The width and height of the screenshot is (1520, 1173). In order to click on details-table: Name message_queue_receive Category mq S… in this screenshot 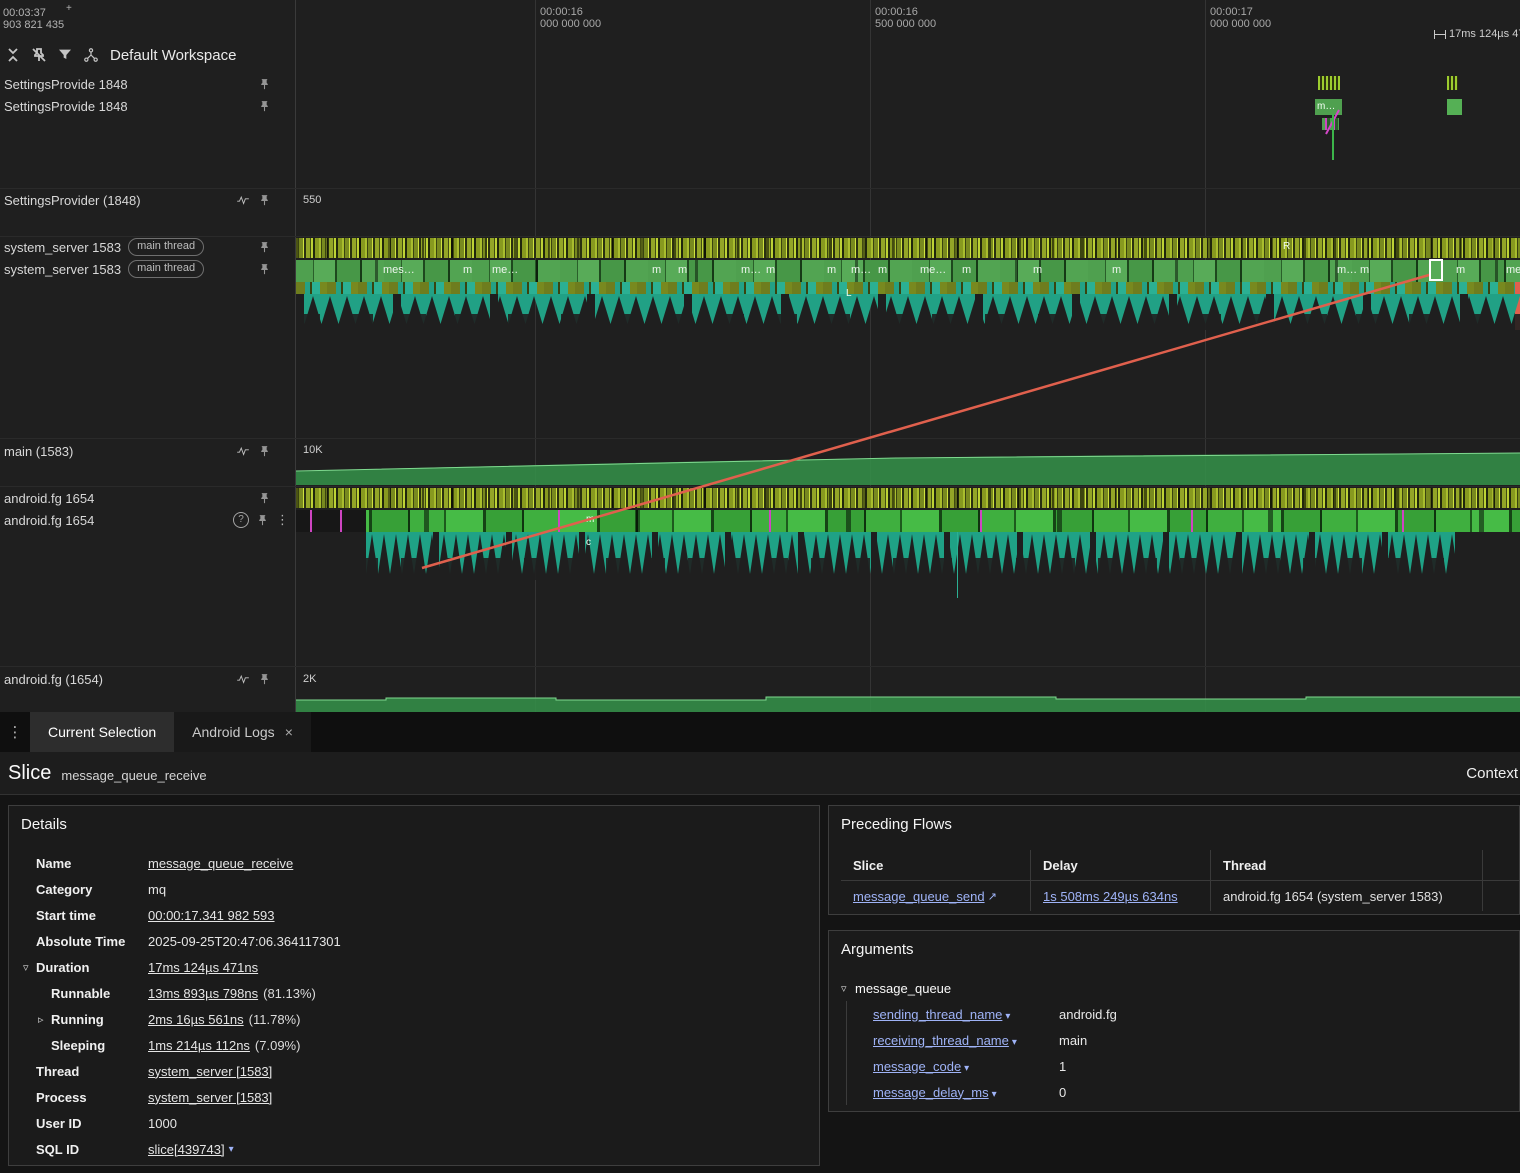, I will do `click(417, 1006)`.